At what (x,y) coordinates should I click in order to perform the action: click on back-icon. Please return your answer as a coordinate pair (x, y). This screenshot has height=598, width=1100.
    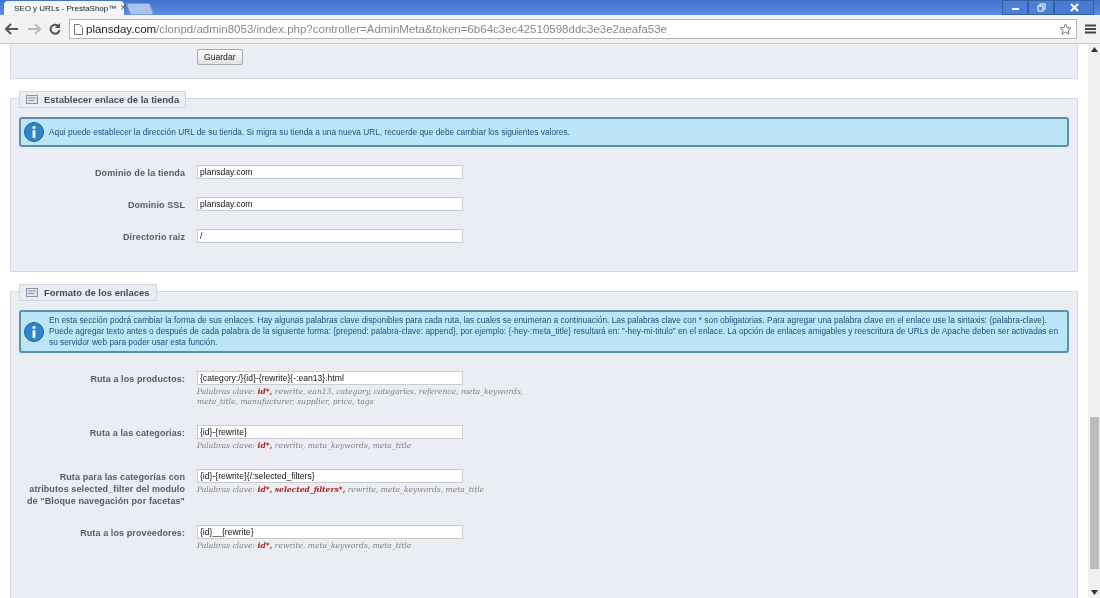
    Looking at the image, I should click on (12, 29).